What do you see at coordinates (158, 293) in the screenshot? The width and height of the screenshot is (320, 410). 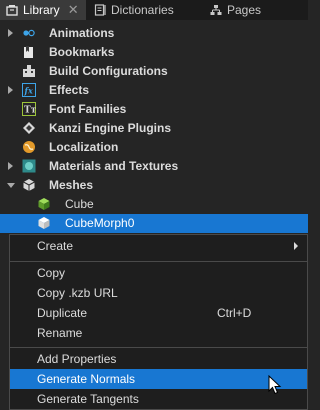 I see `menu-item-copy-kzb-url: Copy .kzb URL` at bounding box center [158, 293].